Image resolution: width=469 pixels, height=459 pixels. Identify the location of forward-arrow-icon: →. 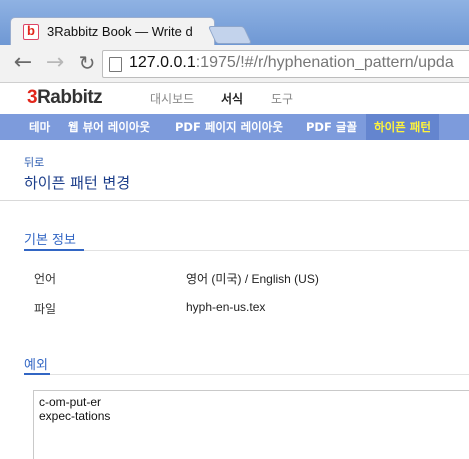
(55, 63).